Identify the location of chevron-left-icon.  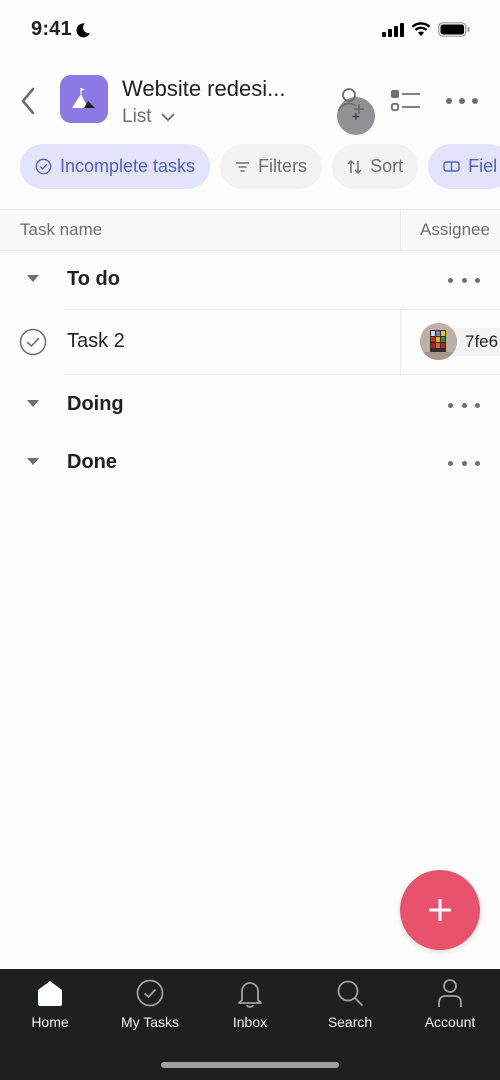
(28, 101).